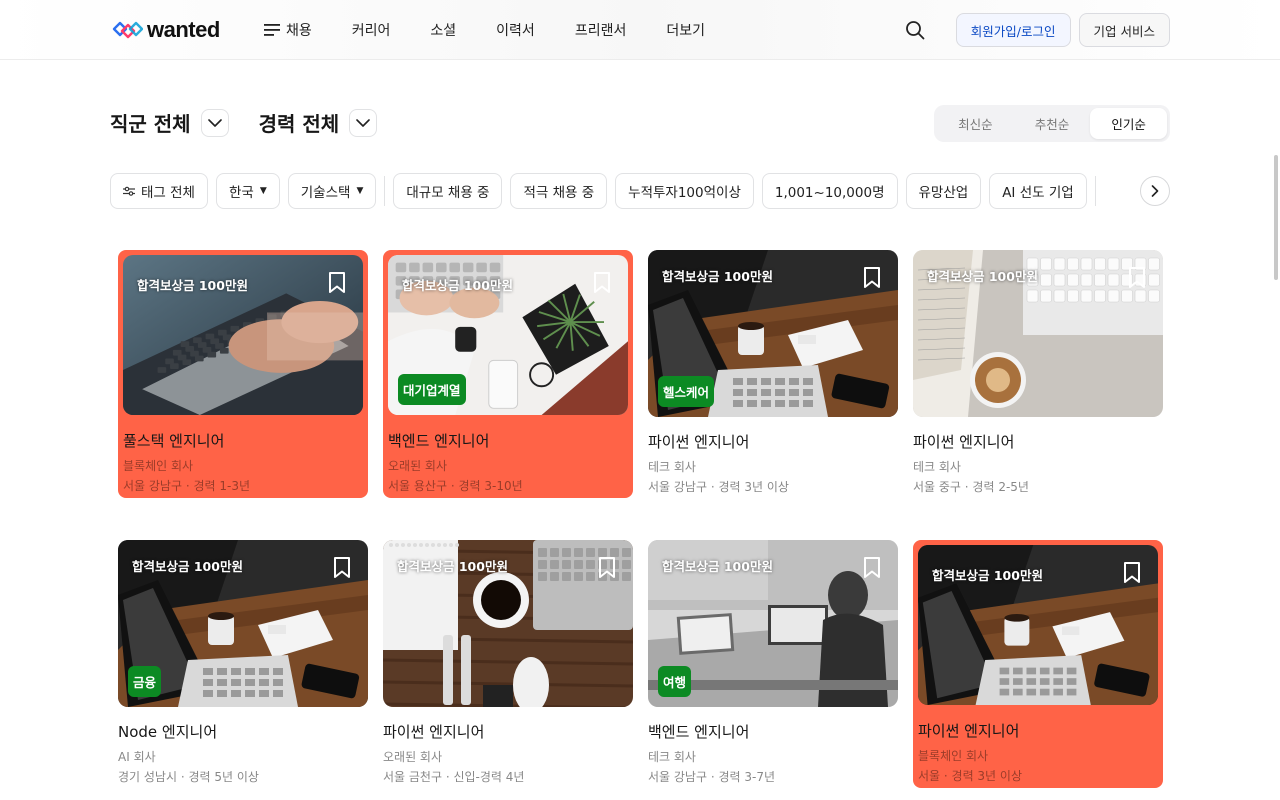 The height and width of the screenshot is (800, 1280). I want to click on nav-item-social: 소셜, so click(443, 30).